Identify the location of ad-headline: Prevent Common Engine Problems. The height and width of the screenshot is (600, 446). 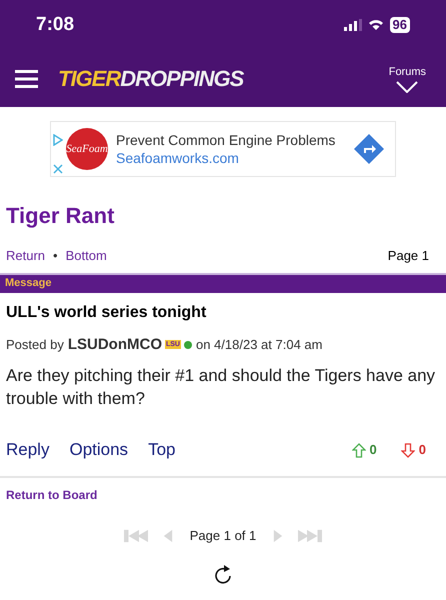
(226, 140).